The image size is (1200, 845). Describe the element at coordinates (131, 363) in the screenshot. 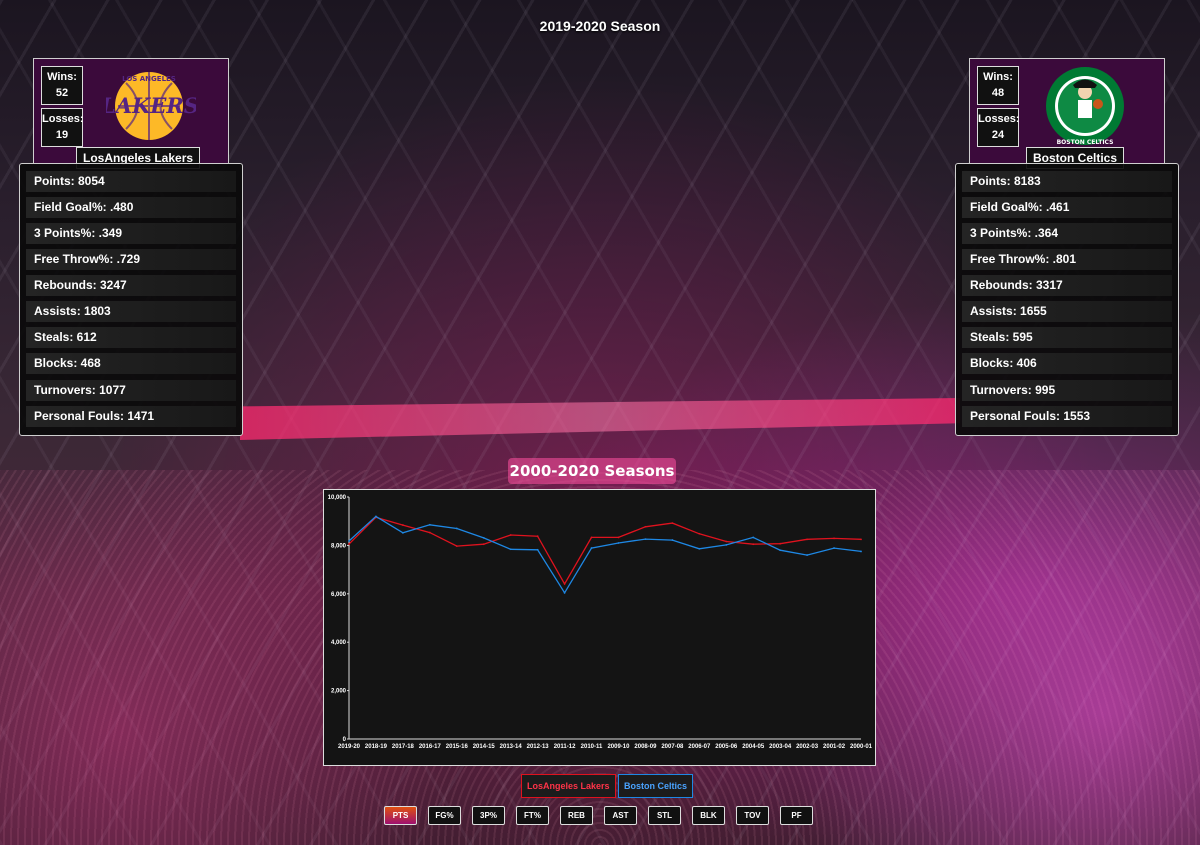

I see `lakers-stat-blocks: Blocks: 468` at that location.